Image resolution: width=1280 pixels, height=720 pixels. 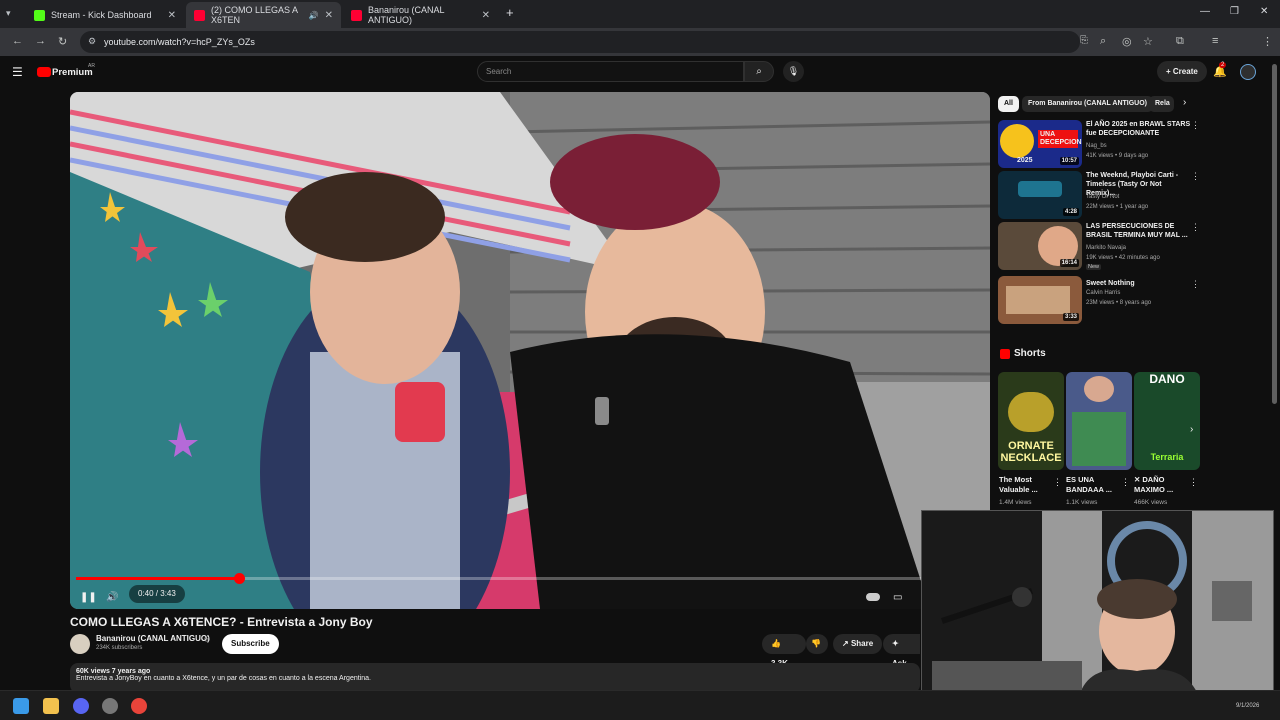 I want to click on recommendation-channel: Tasty Or Not, so click(x=1103, y=197).